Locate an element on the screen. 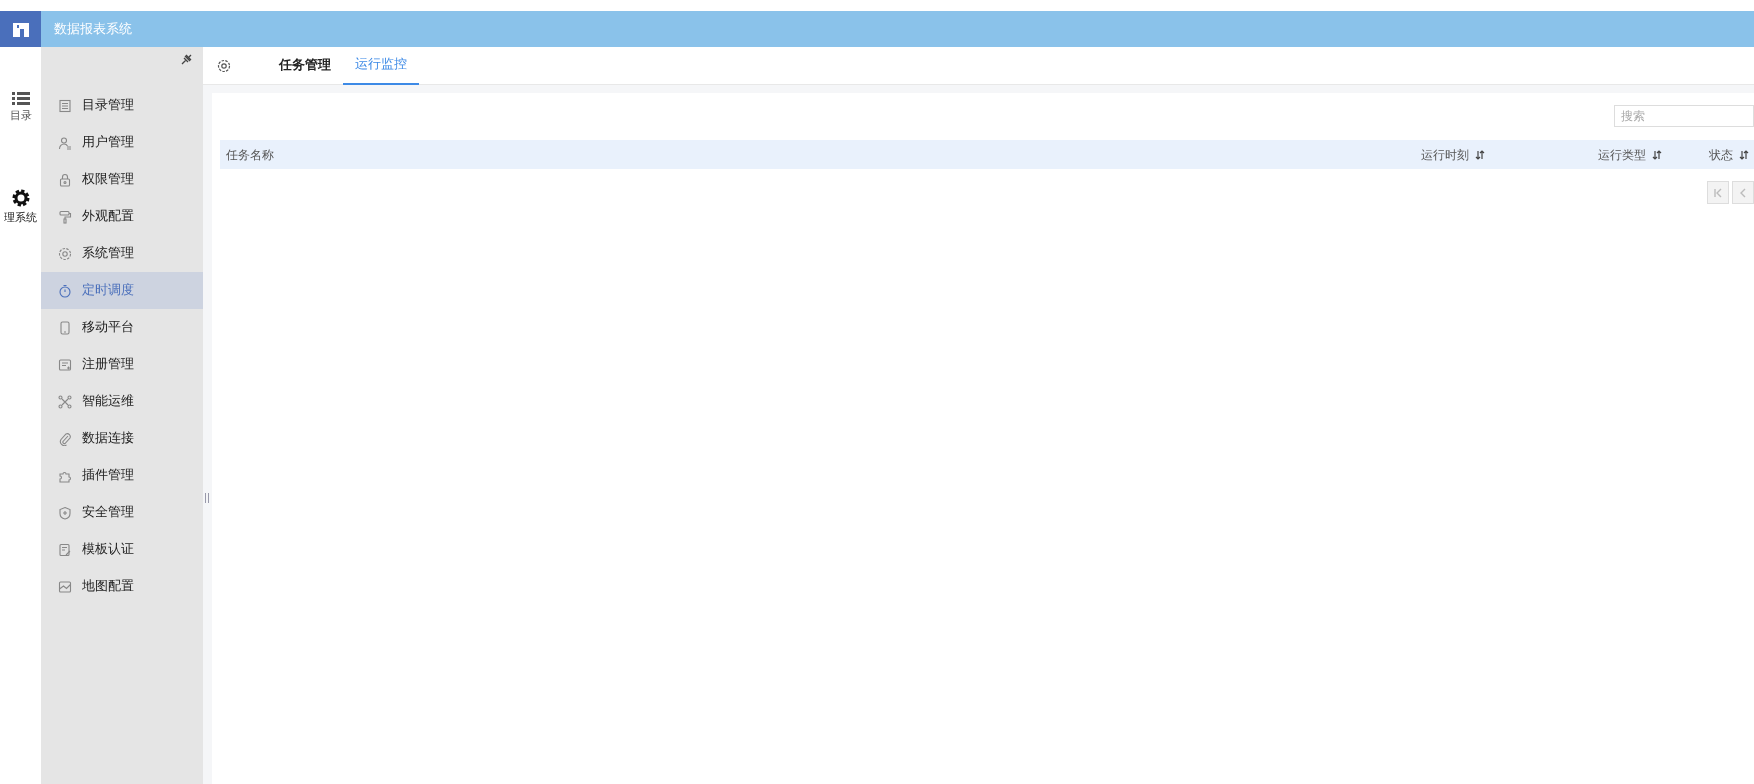 The width and height of the screenshot is (1754, 784). phone-icon is located at coordinates (65, 327).